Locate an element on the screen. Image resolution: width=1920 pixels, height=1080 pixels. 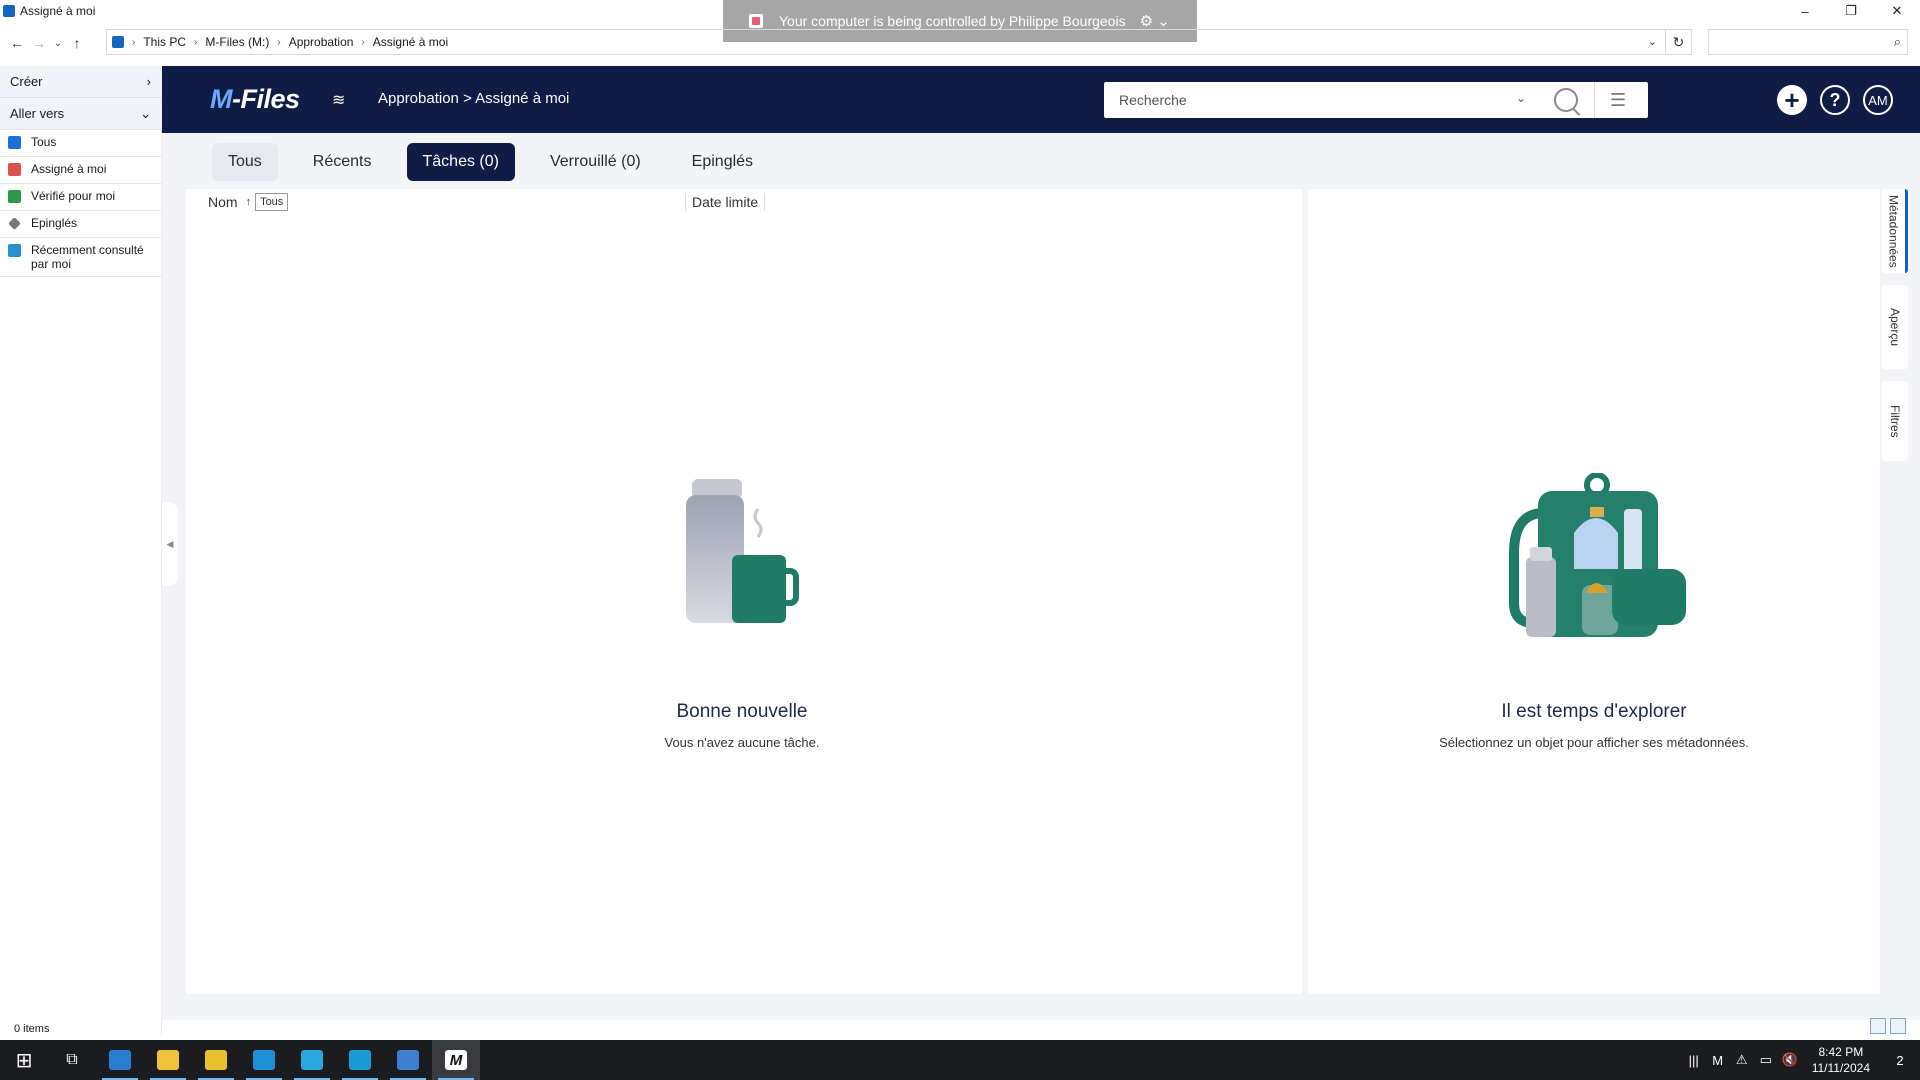
network-icon: ▭ is located at coordinates (1766, 1060).